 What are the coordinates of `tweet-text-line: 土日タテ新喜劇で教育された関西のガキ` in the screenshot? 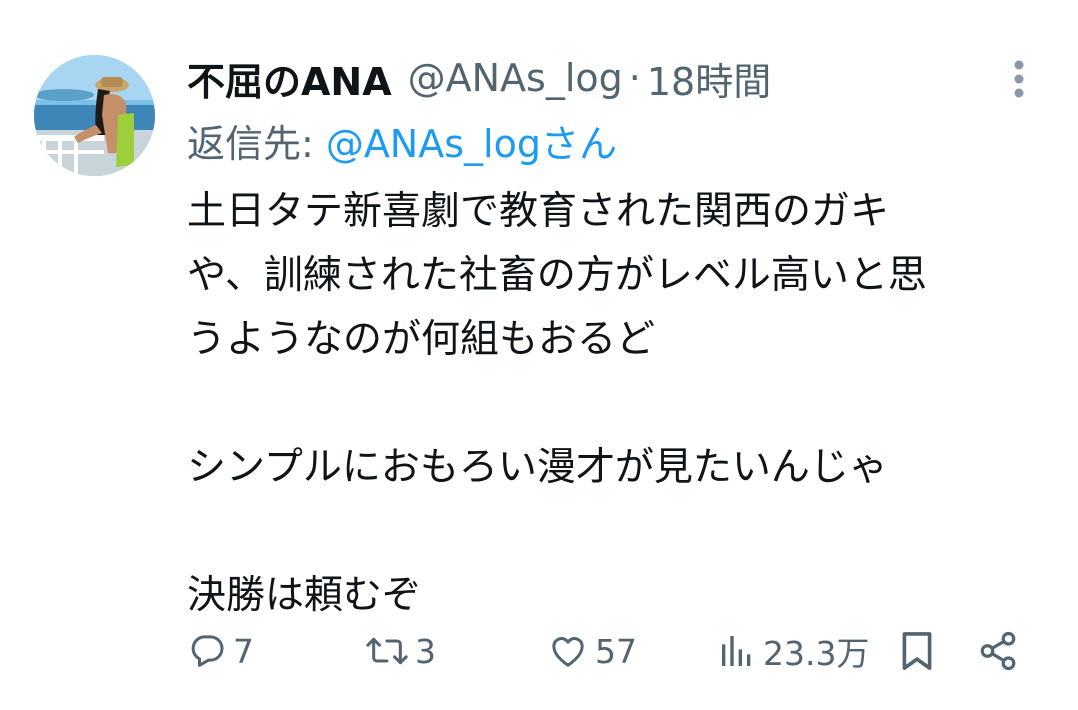 It's located at (538, 211).